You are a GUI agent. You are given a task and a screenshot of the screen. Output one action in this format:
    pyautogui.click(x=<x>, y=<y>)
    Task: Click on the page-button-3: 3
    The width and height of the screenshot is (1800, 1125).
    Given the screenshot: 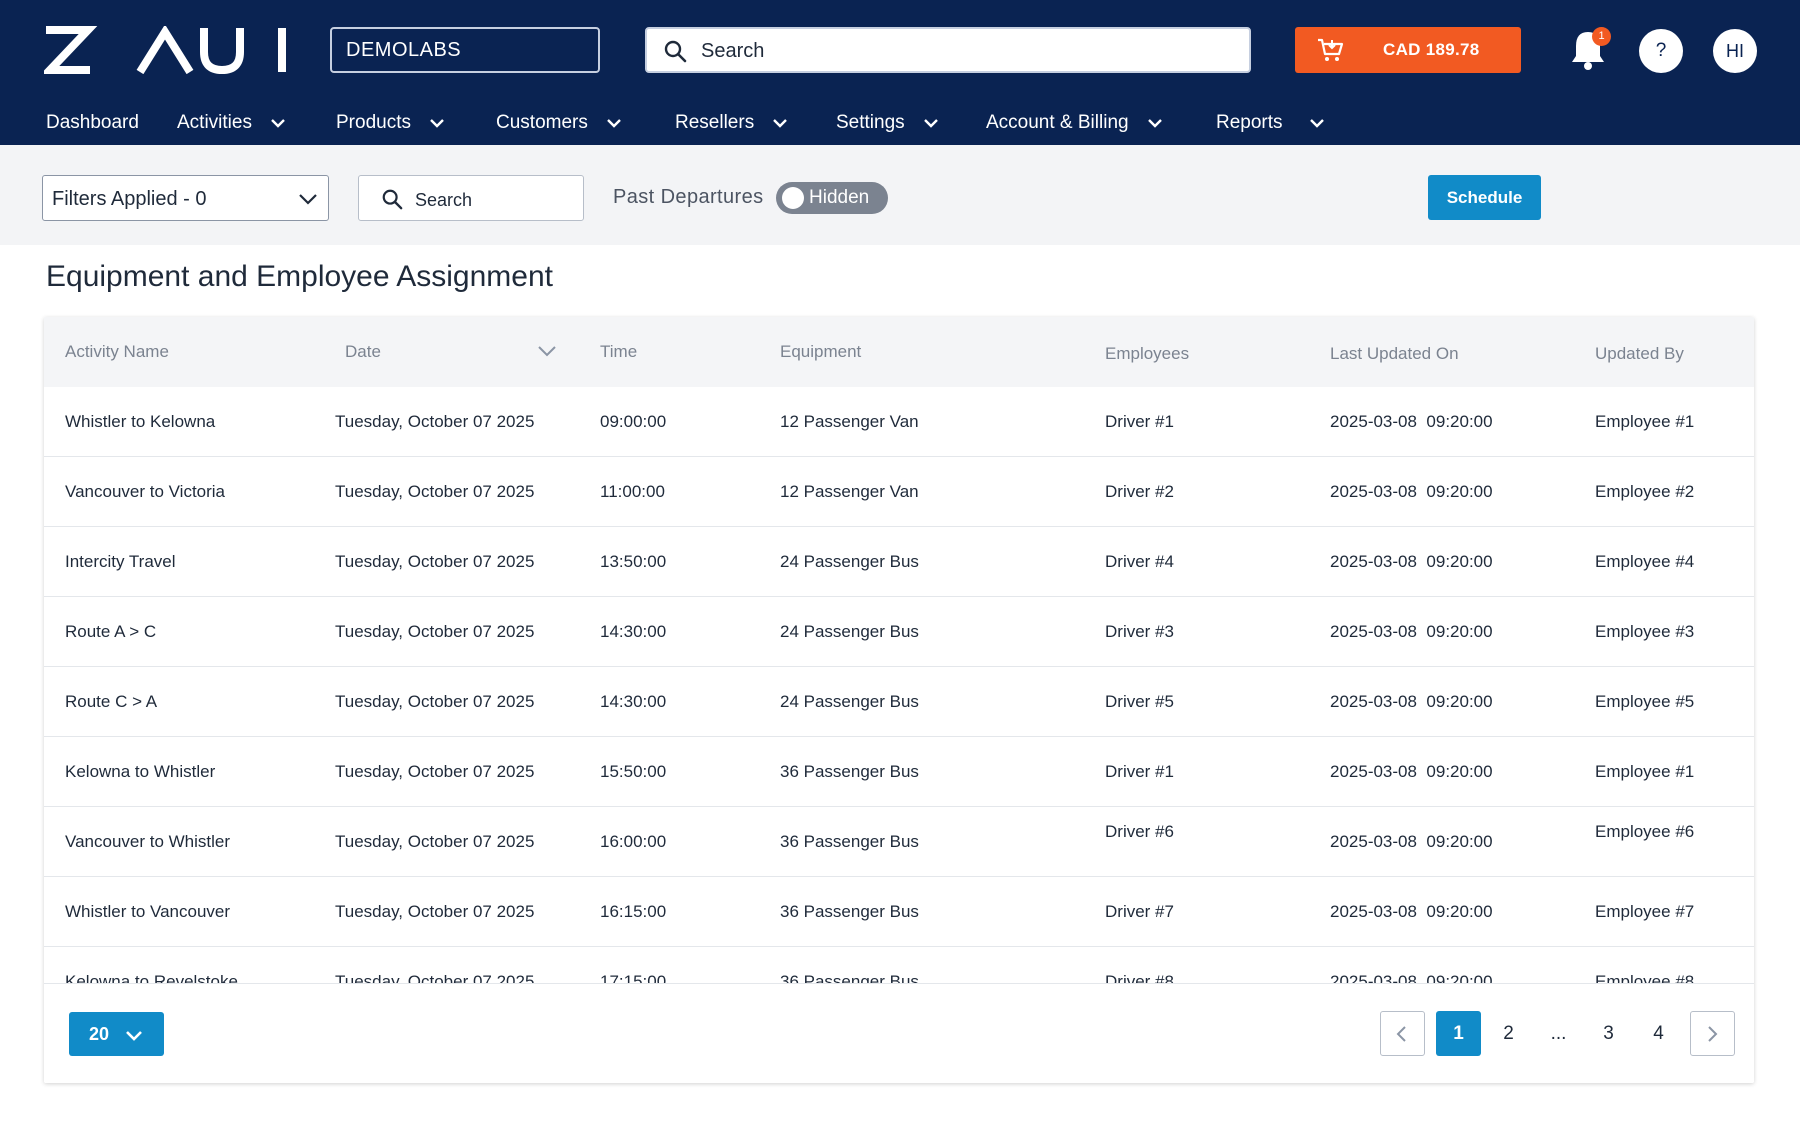 What is the action you would take?
    pyautogui.click(x=1608, y=1033)
    